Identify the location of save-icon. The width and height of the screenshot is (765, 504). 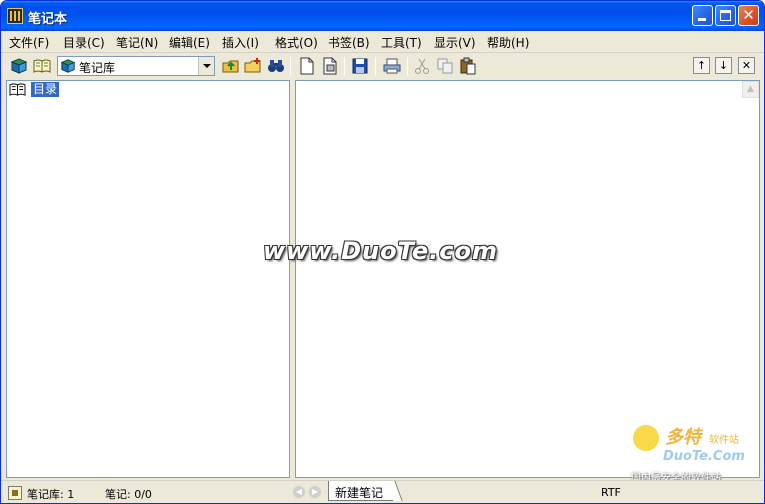
(360, 66).